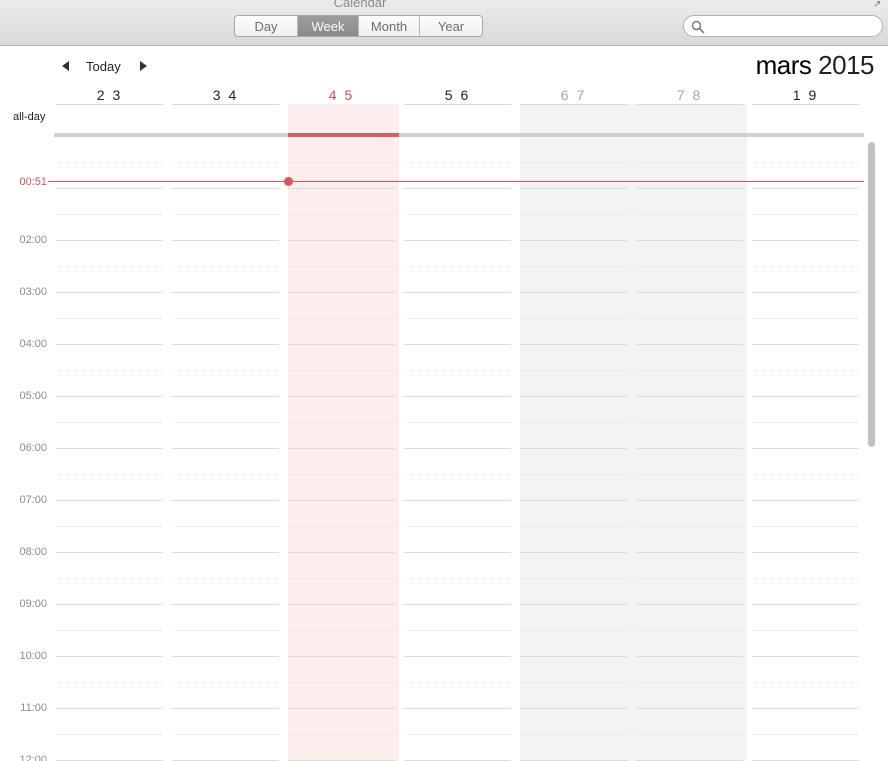 The width and height of the screenshot is (888, 761). I want to click on day-header-today: 4 5, so click(341, 95).